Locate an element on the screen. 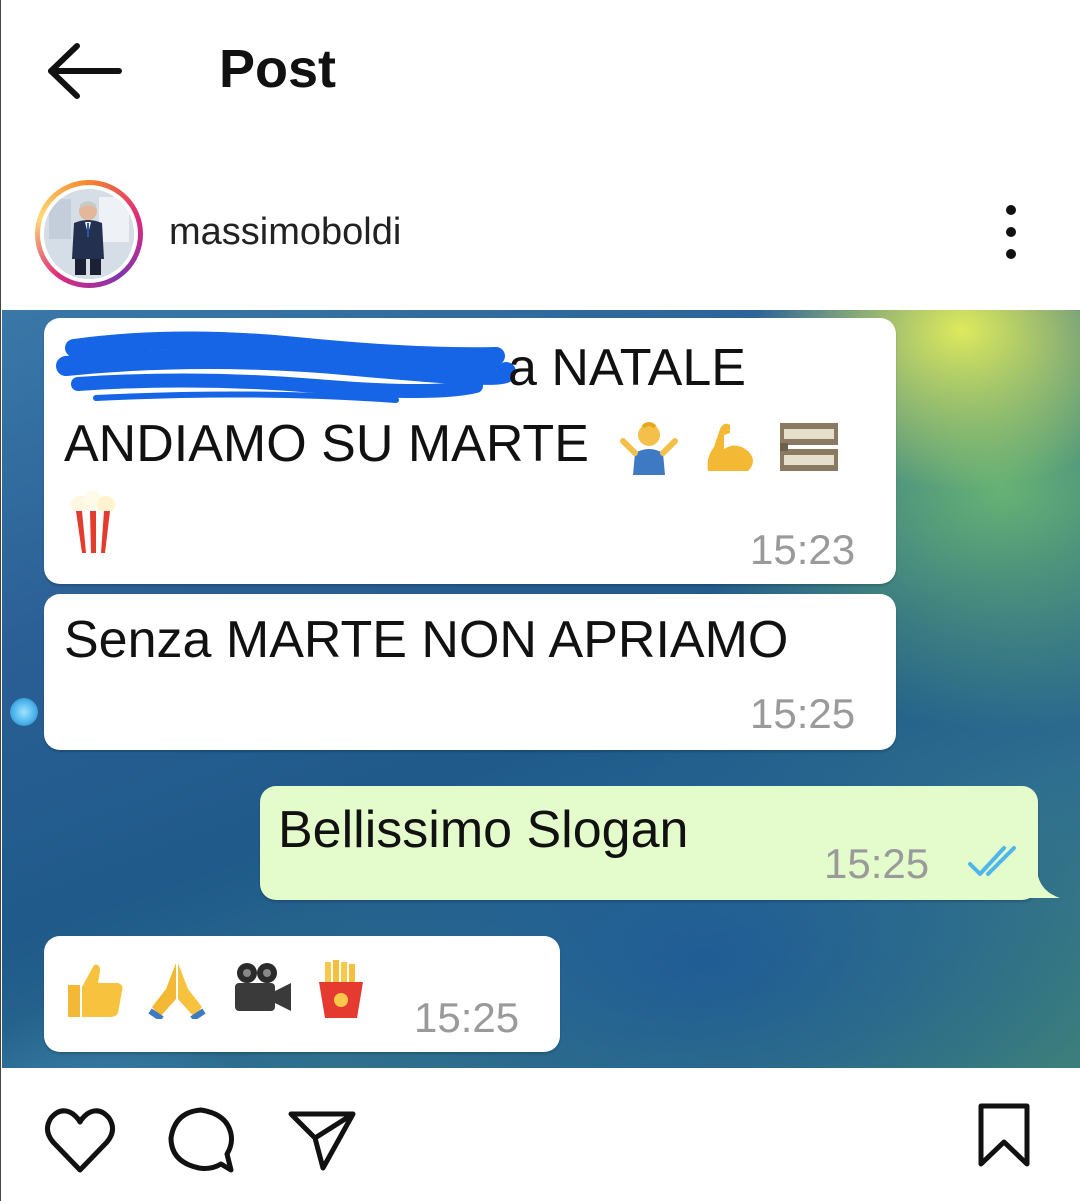 Image resolution: width=1080 pixels, height=1201 pixels. more-options-button is located at coordinates (1011, 232).